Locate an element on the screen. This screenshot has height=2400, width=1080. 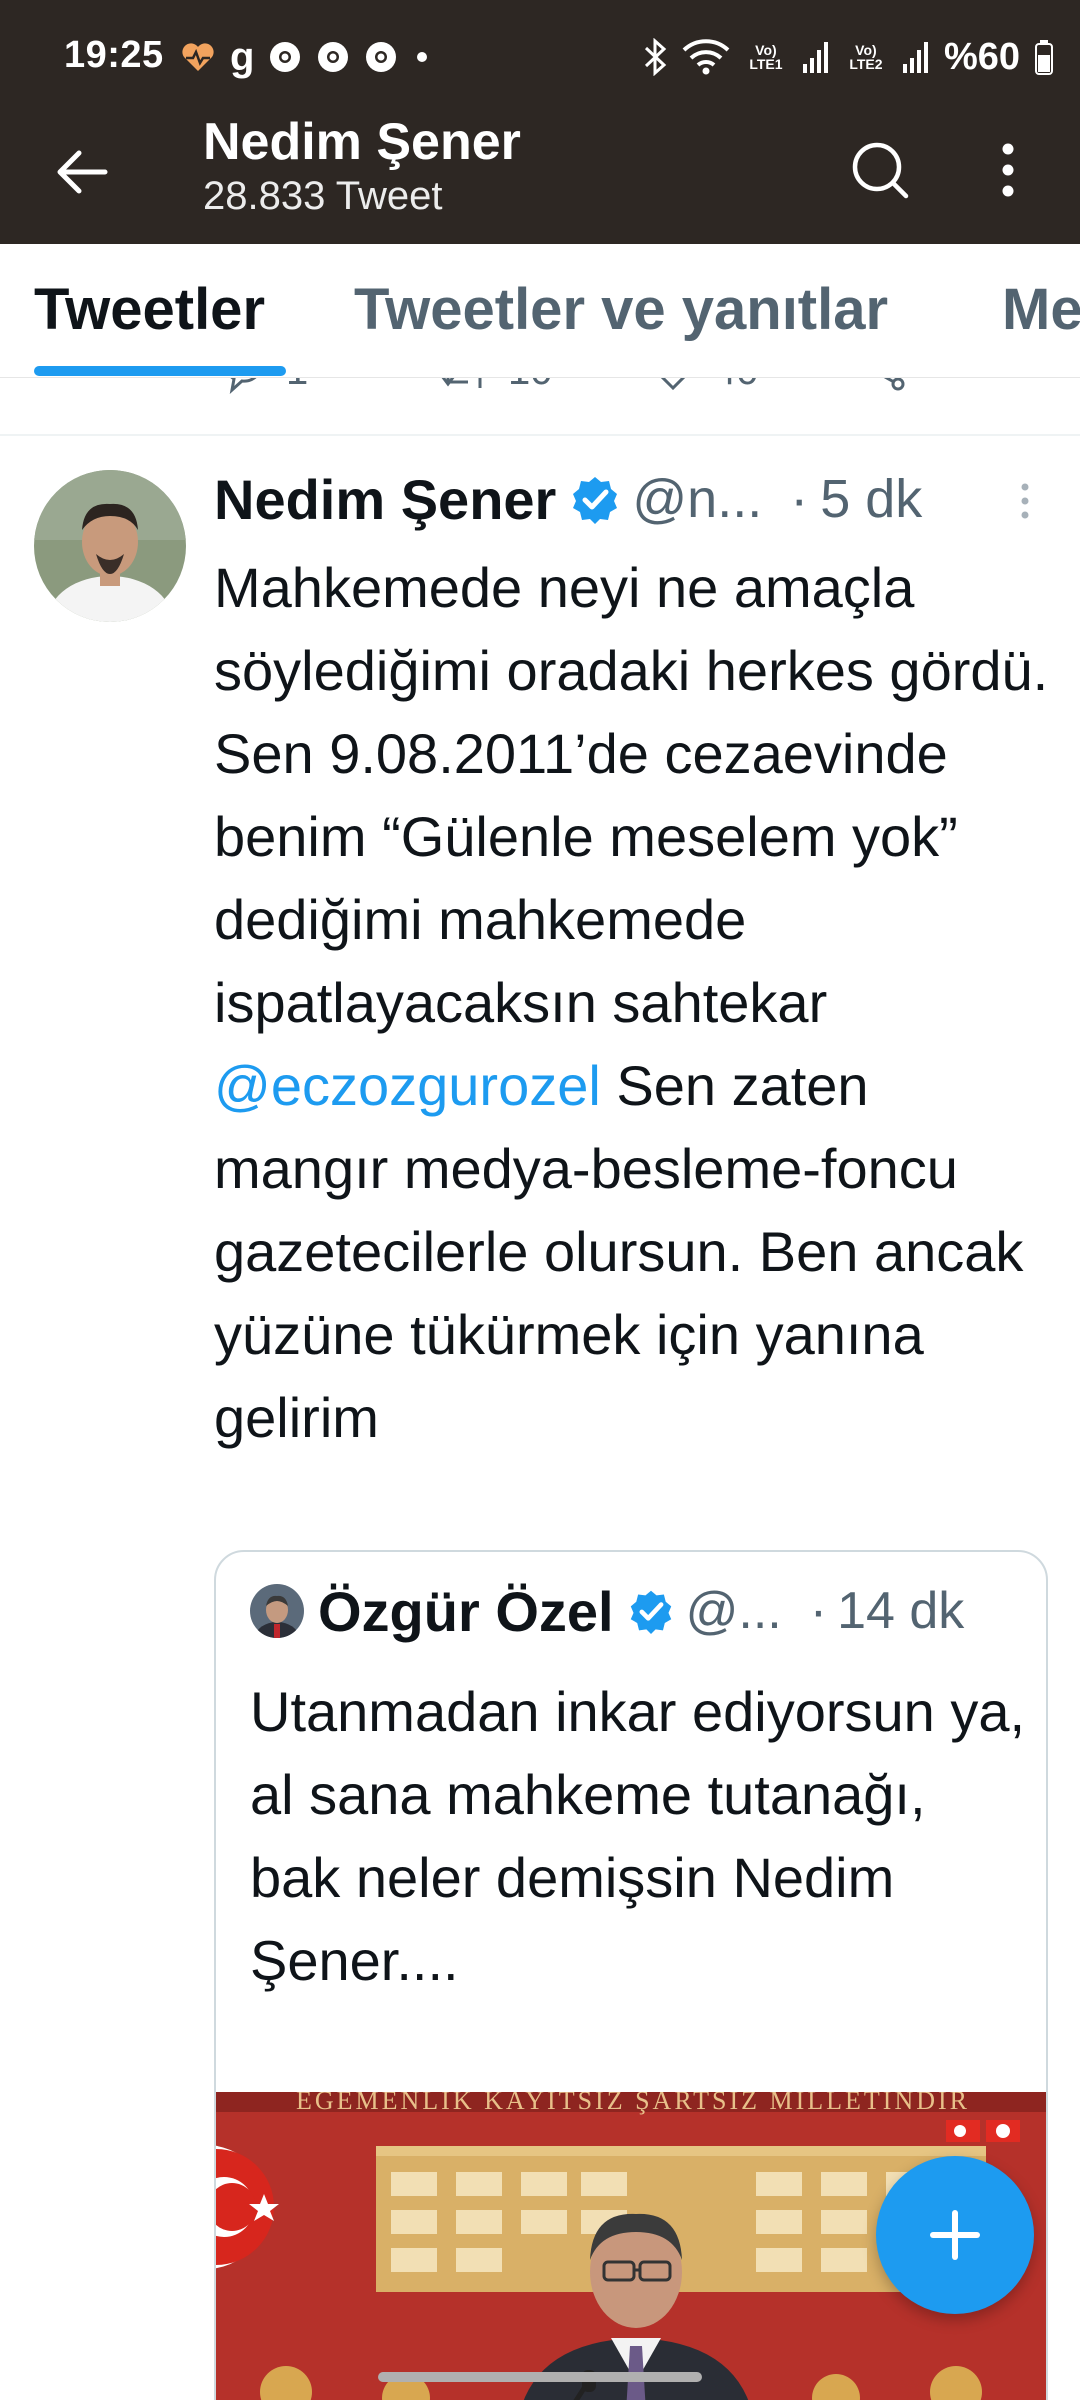
search-button is located at coordinates (880, 170).